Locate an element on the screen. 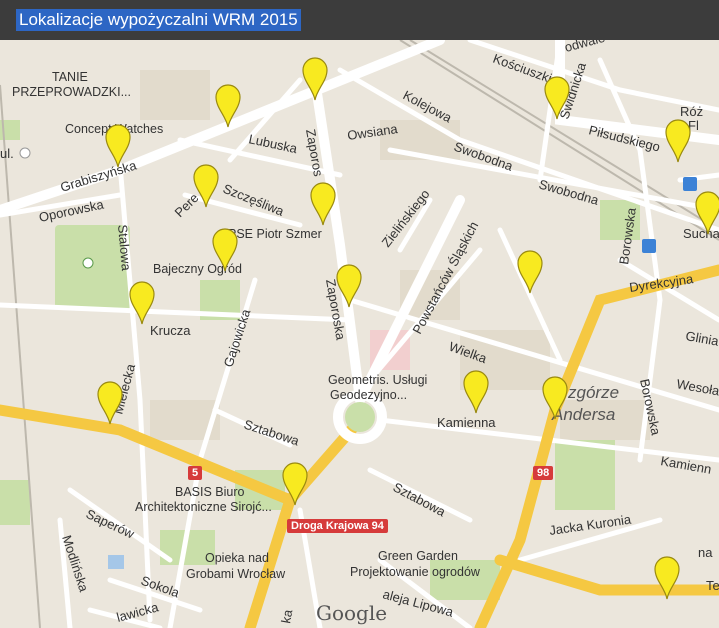 The image size is (719, 628). poi-label: PSE Piotr Szmer is located at coordinates (275, 234).